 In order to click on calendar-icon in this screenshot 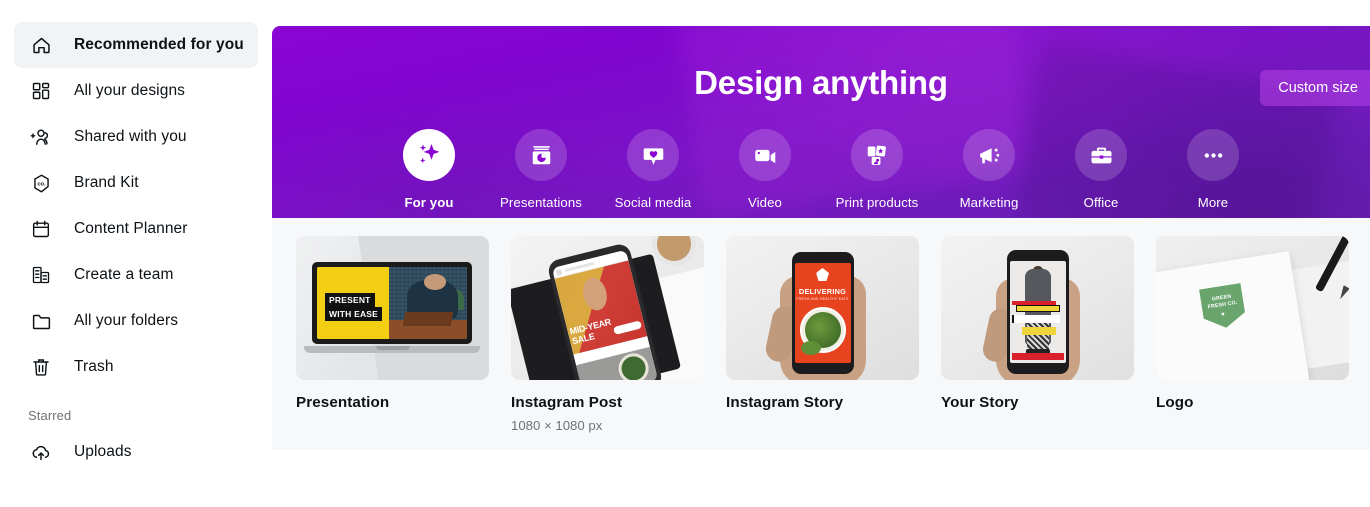, I will do `click(41, 229)`.